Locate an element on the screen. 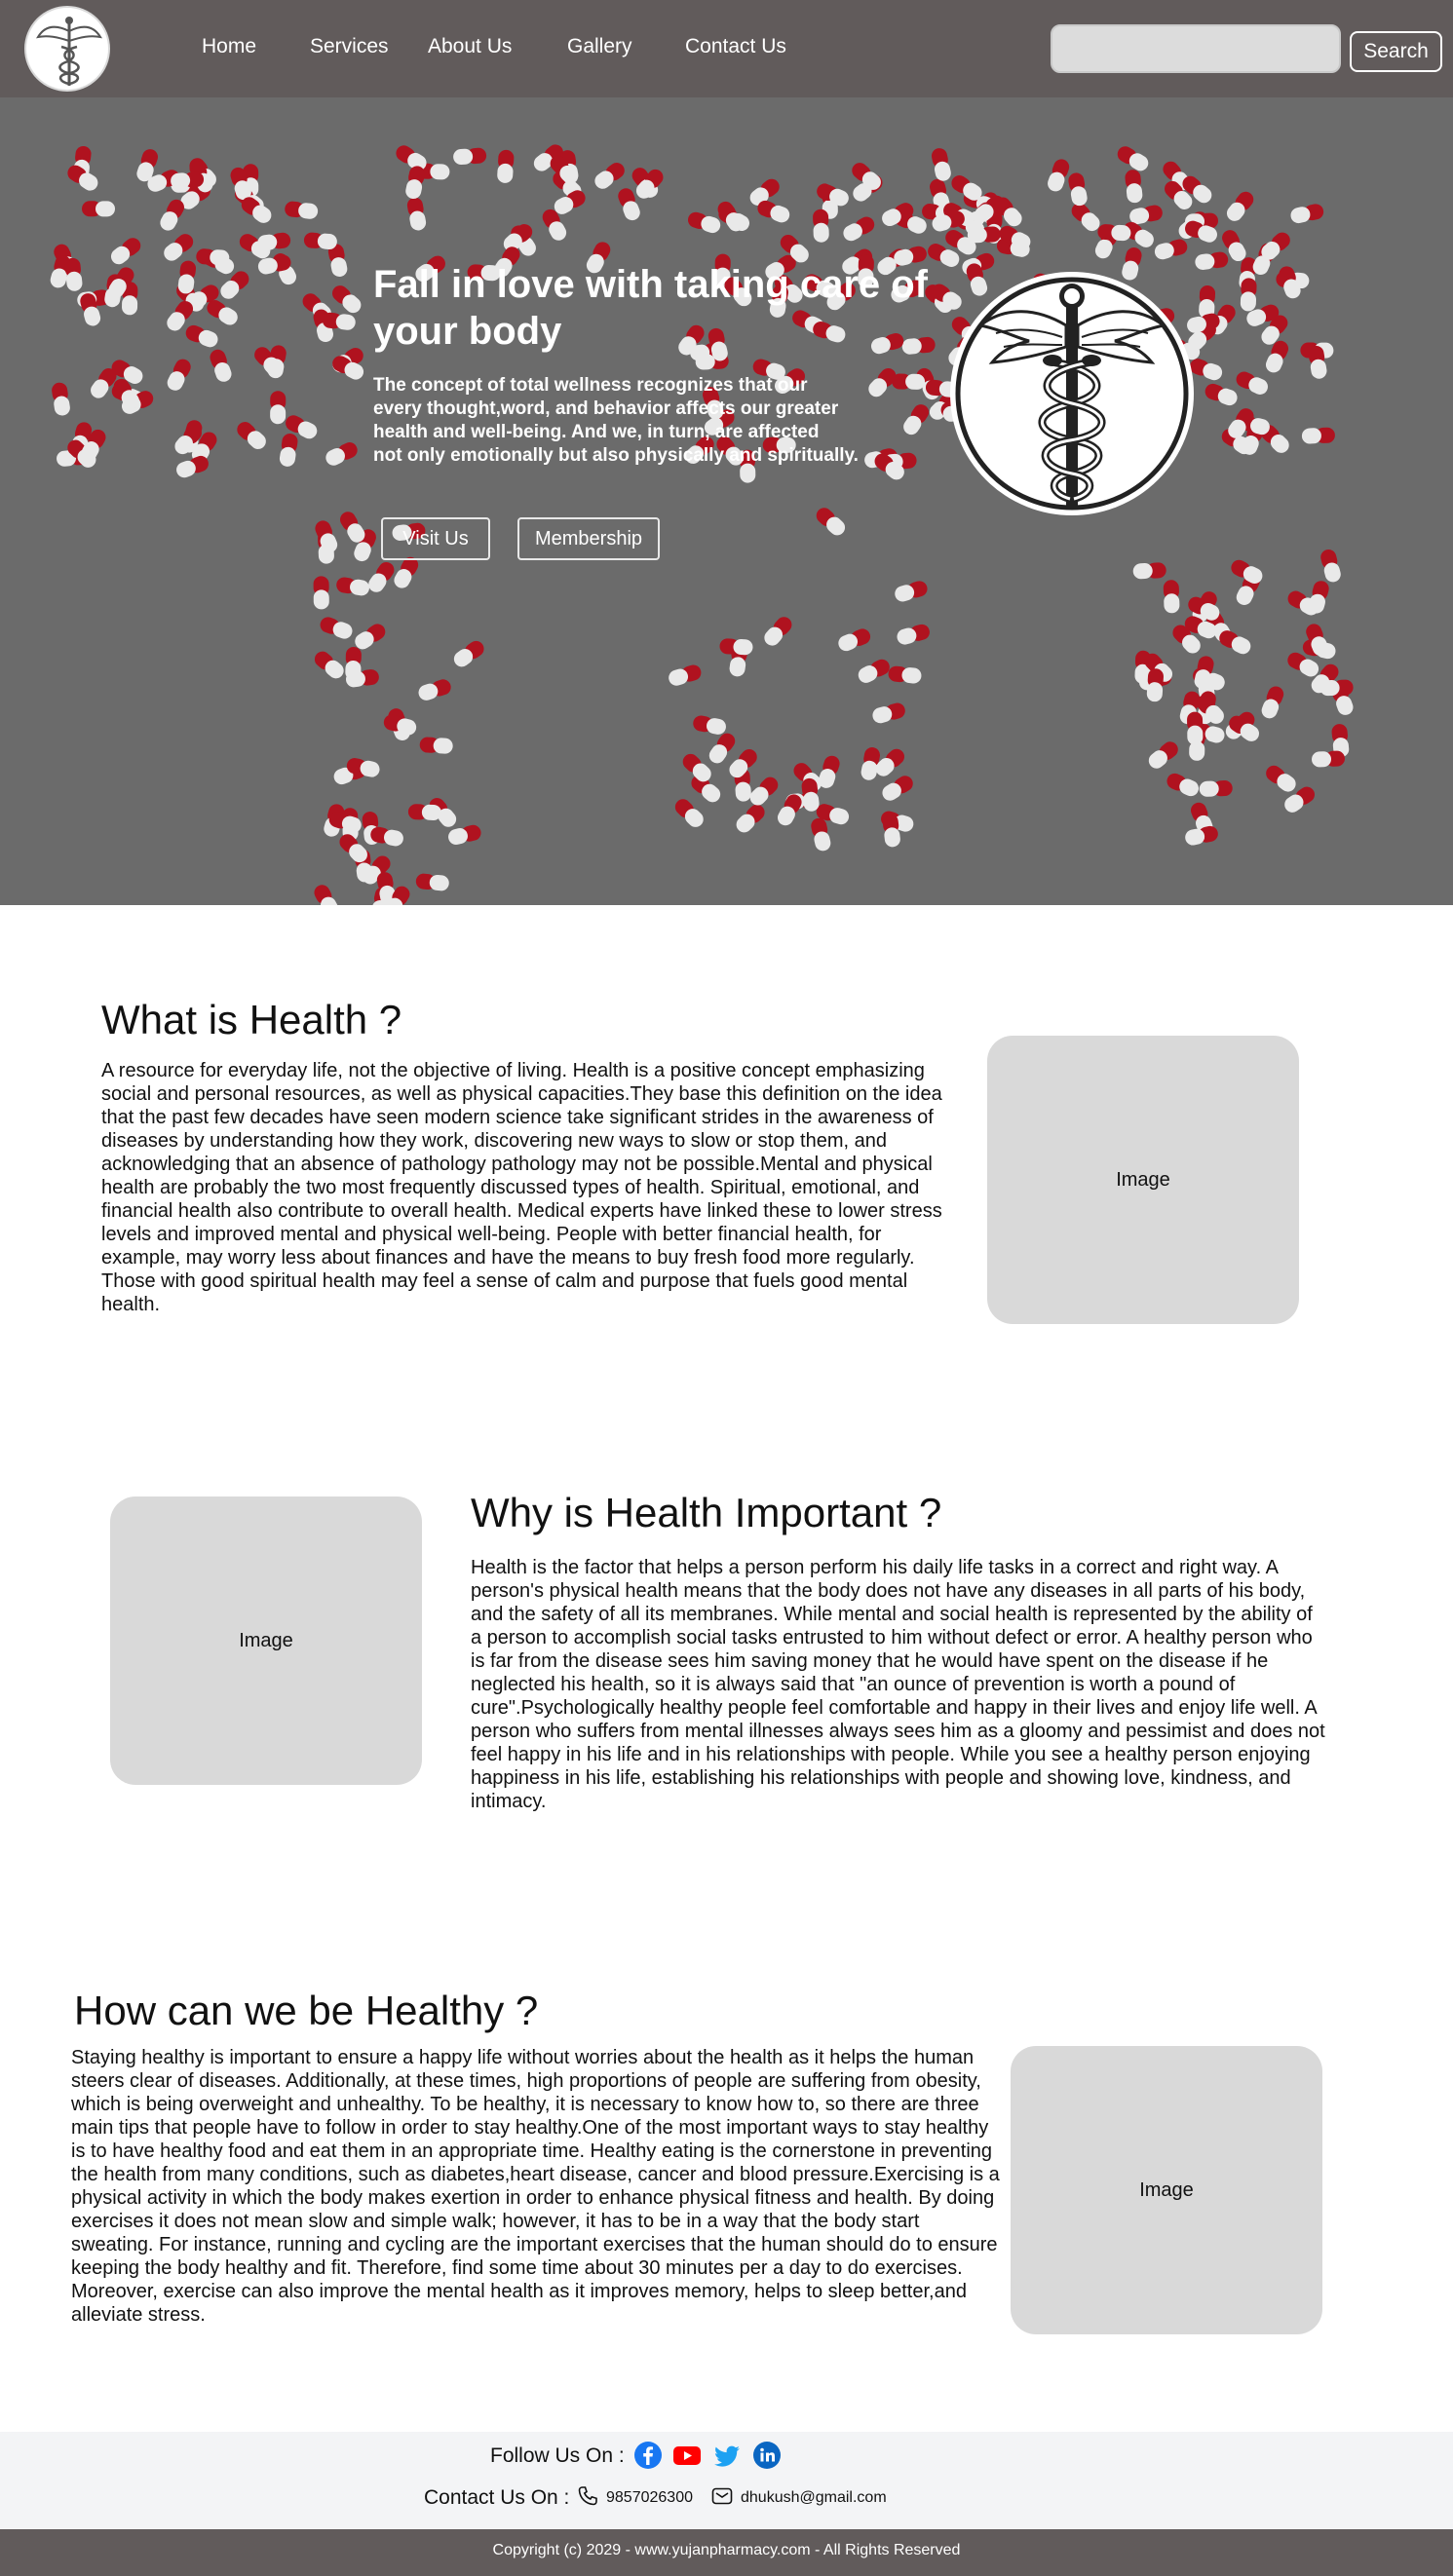 The width and height of the screenshot is (1453, 2576). follow-us-label: Follow Us On : is located at coordinates (557, 2455).